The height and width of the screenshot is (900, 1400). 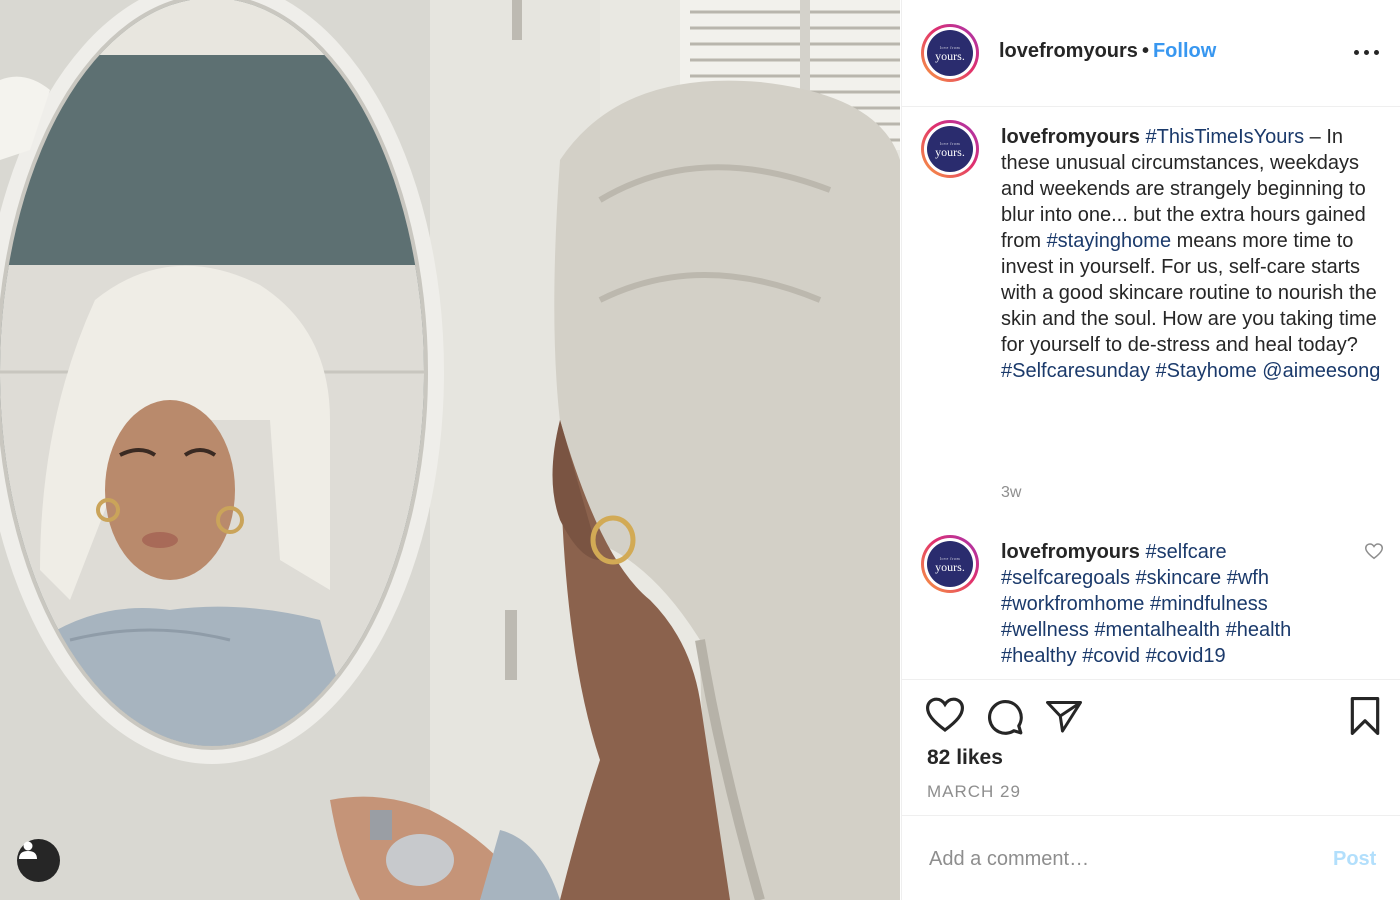 I want to click on mention-link: @aimeesong, so click(x=1321, y=371).